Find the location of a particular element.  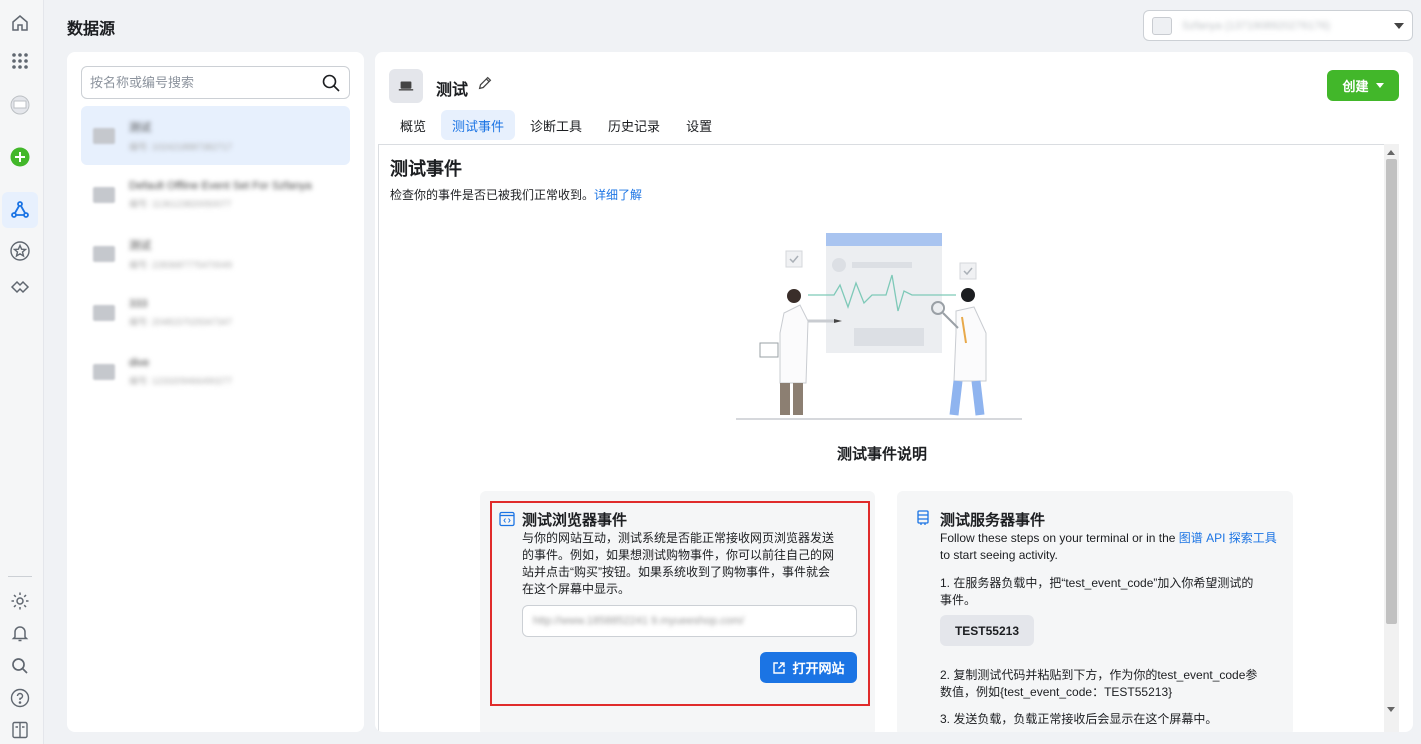

pixel-name: 测试 is located at coordinates (452, 90).